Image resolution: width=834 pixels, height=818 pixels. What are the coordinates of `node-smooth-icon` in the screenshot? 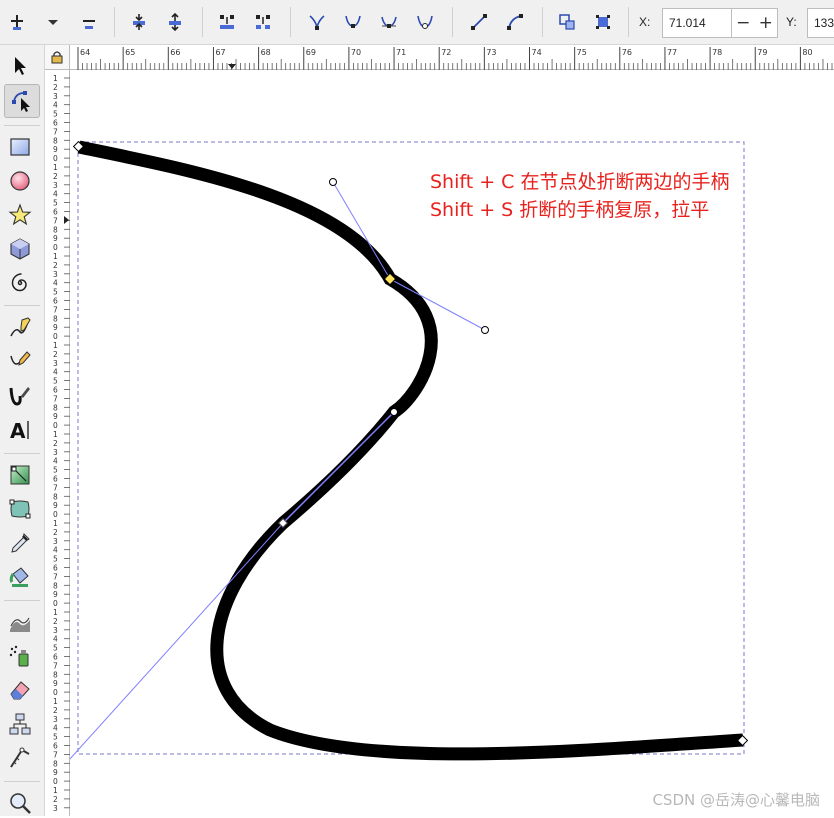 It's located at (353, 22).